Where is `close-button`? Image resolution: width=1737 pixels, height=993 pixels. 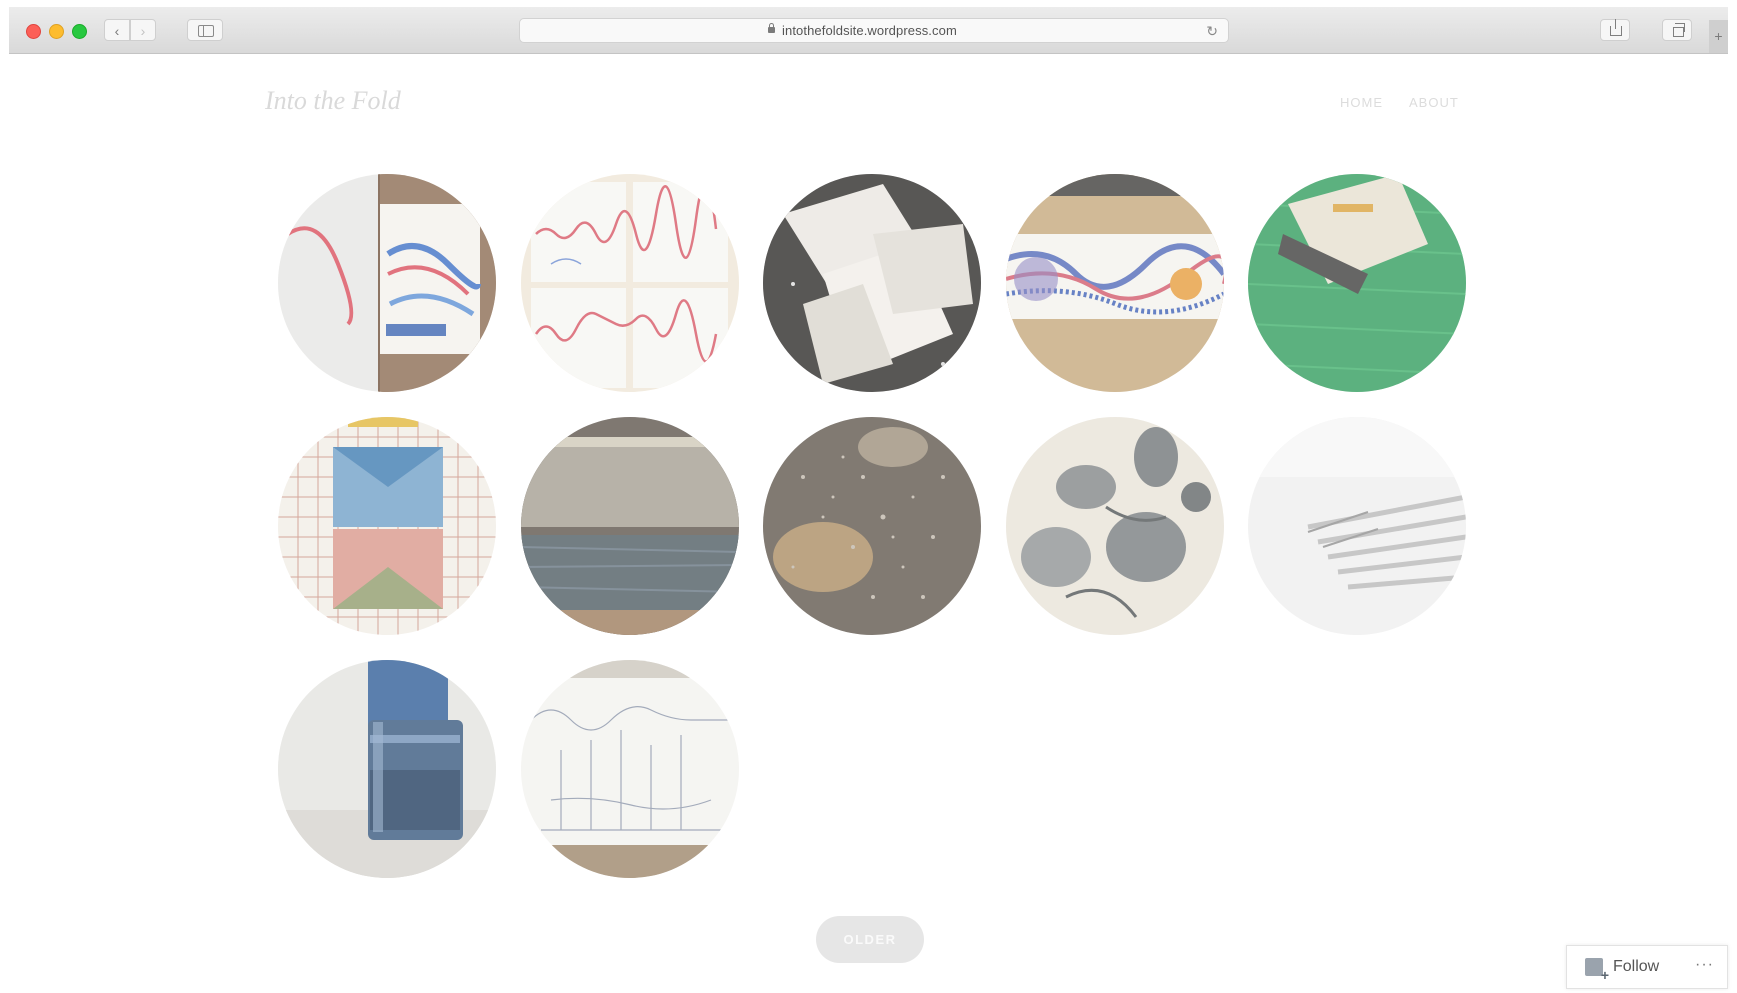
close-button is located at coordinates (33, 31).